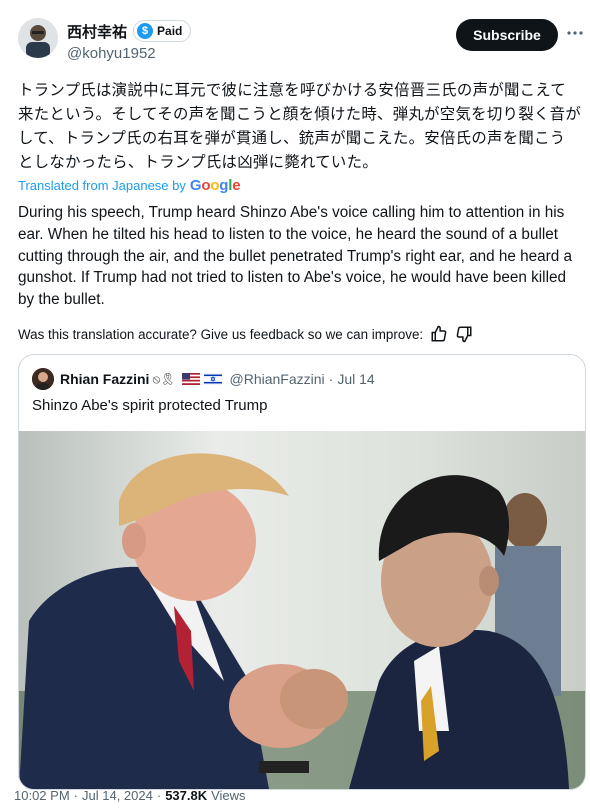 The height and width of the screenshot is (809, 590). I want to click on quoted-date: Jul 14, so click(355, 379).